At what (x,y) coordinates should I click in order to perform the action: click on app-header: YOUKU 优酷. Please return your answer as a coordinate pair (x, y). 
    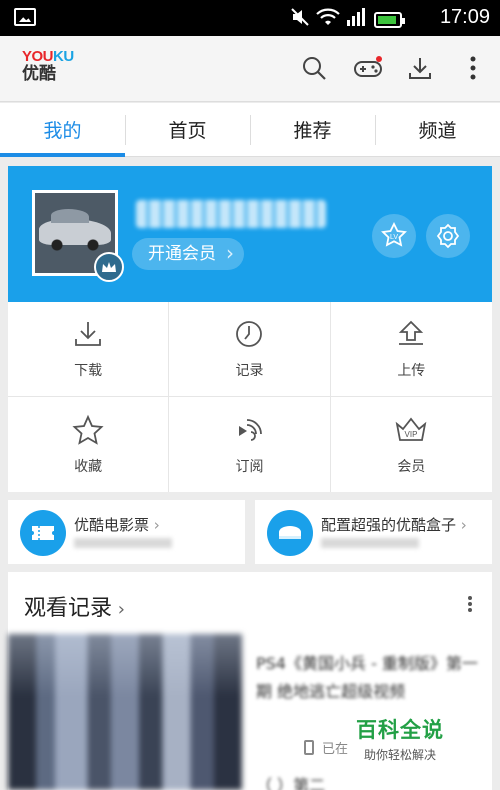
    Looking at the image, I should click on (250, 69).